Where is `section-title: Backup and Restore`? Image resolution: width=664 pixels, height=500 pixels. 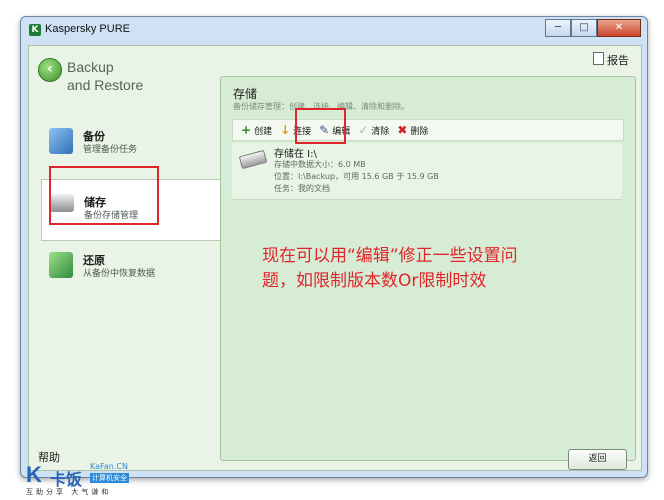 section-title: Backup and Restore is located at coordinates (105, 76).